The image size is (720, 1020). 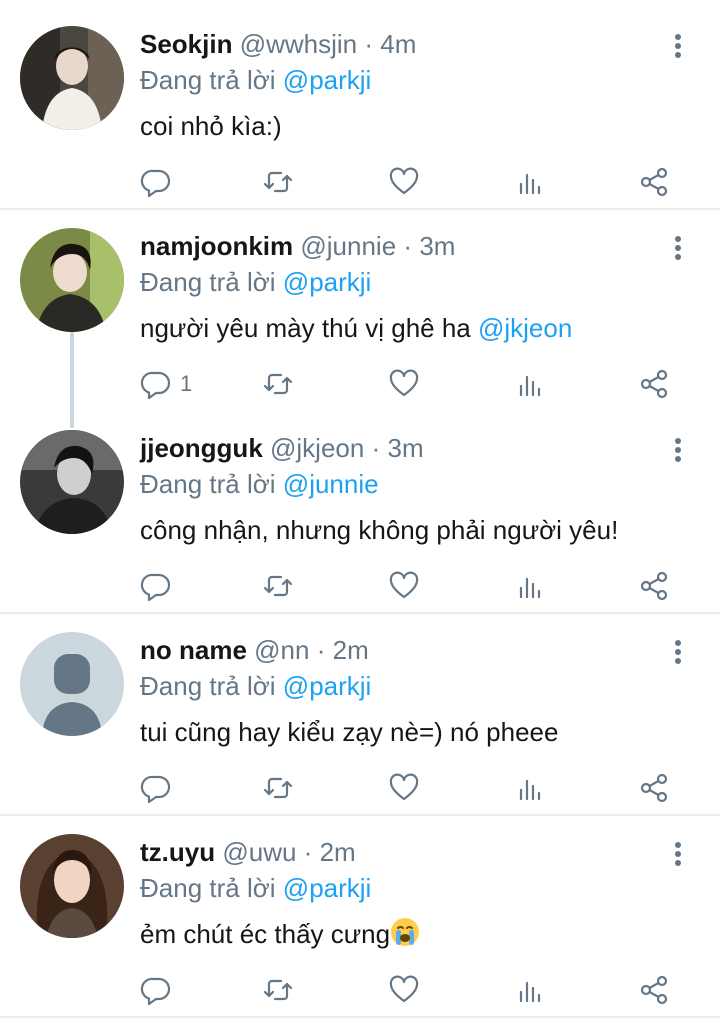 I want to click on tweet-text: coi nhỏ kìa:), so click(x=211, y=126).